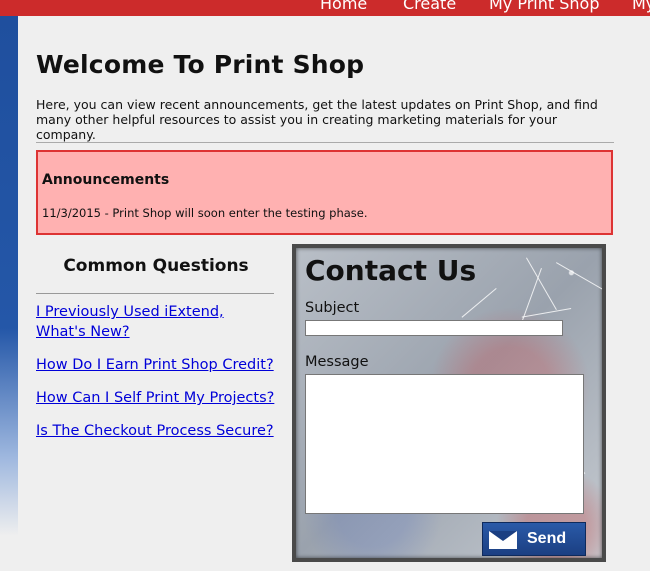  I want to click on faq-link-checkout: Is The Checkout Process Secure?, so click(155, 431).